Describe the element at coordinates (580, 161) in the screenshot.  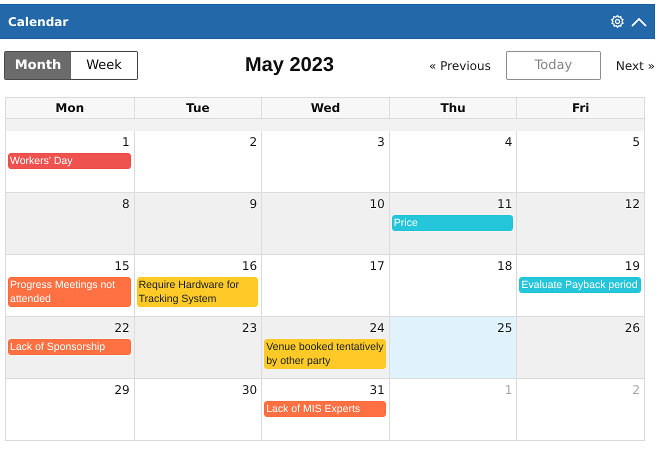
I see `day-cell: 5` at that location.